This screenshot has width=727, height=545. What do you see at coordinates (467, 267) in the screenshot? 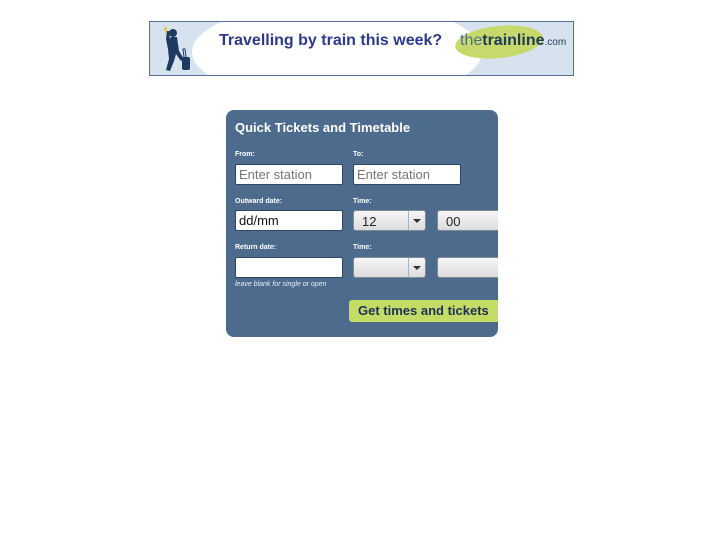
I see `return-minute-select` at bounding box center [467, 267].